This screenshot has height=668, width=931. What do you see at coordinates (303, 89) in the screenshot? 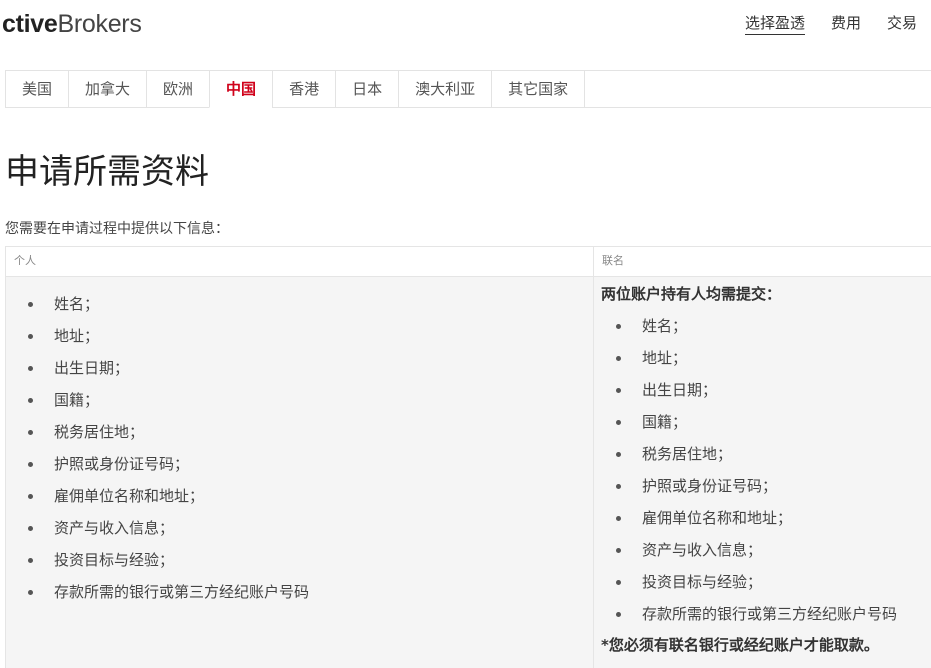
I see `tab-hongkong: 香港` at bounding box center [303, 89].